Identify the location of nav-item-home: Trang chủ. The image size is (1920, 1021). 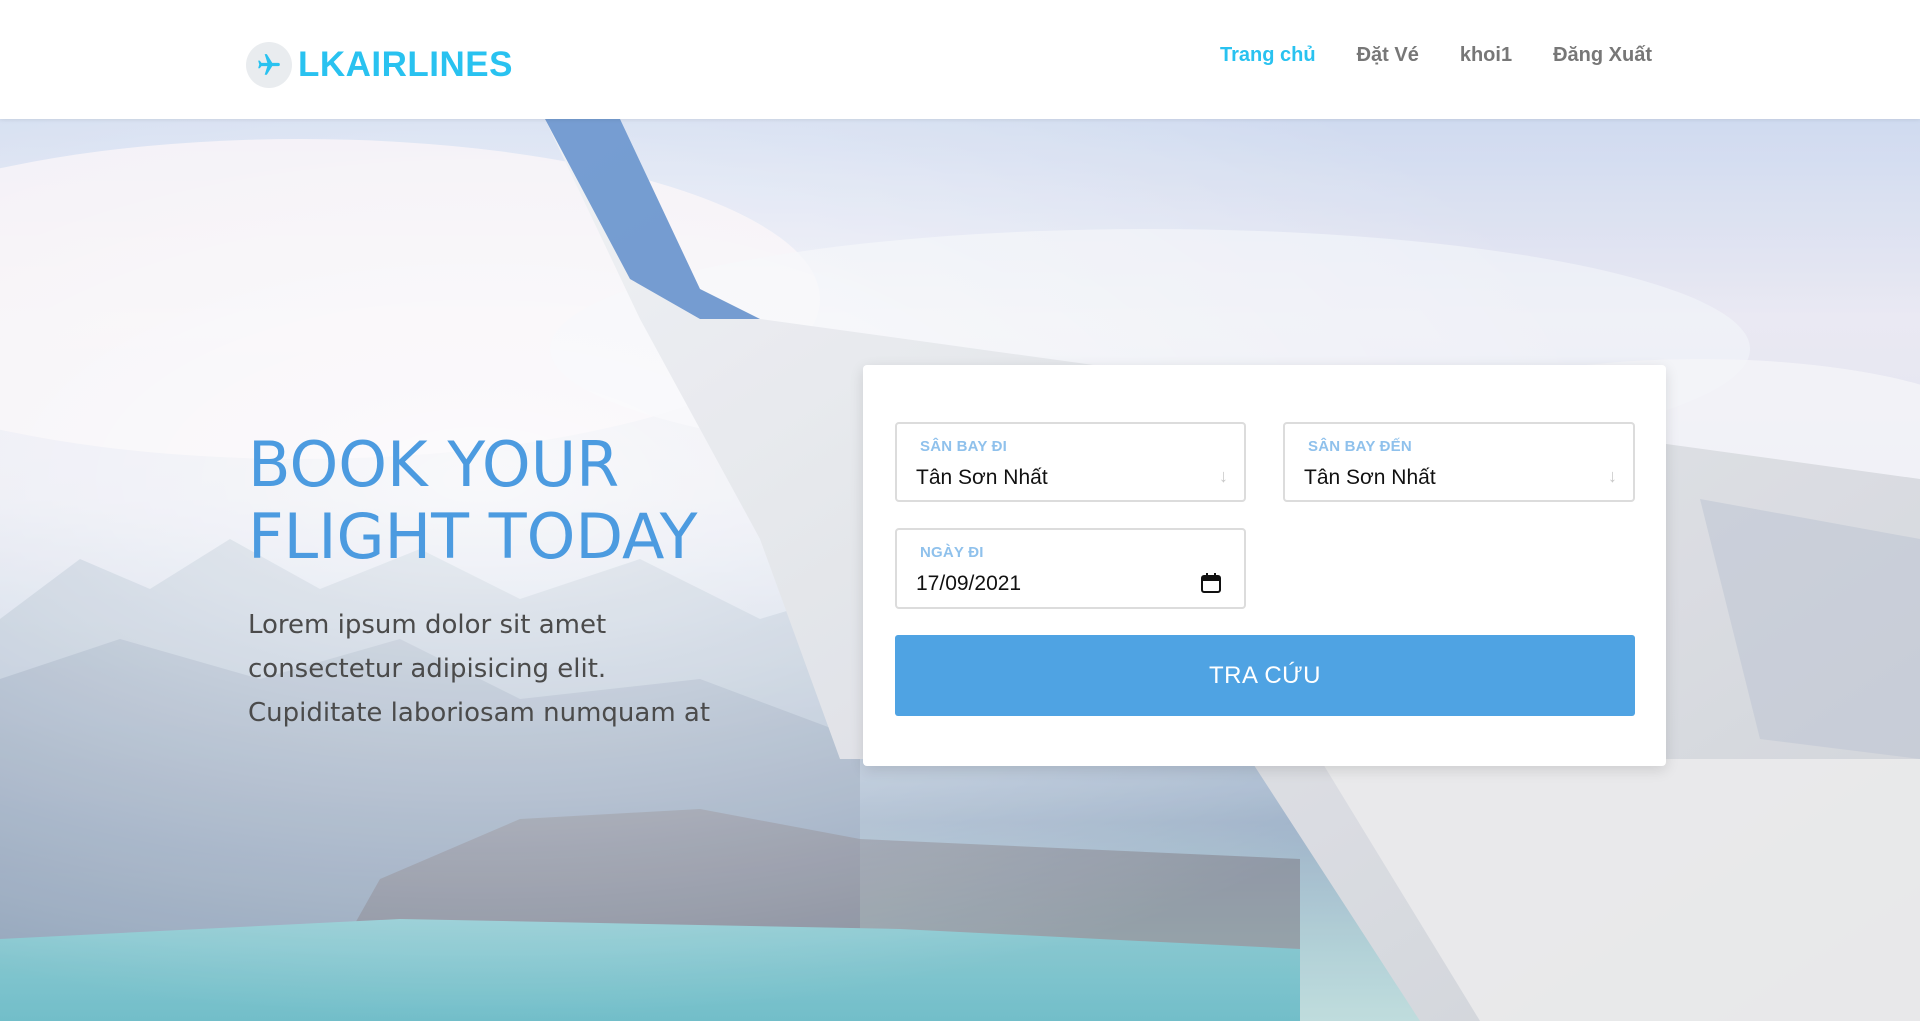
(1268, 55).